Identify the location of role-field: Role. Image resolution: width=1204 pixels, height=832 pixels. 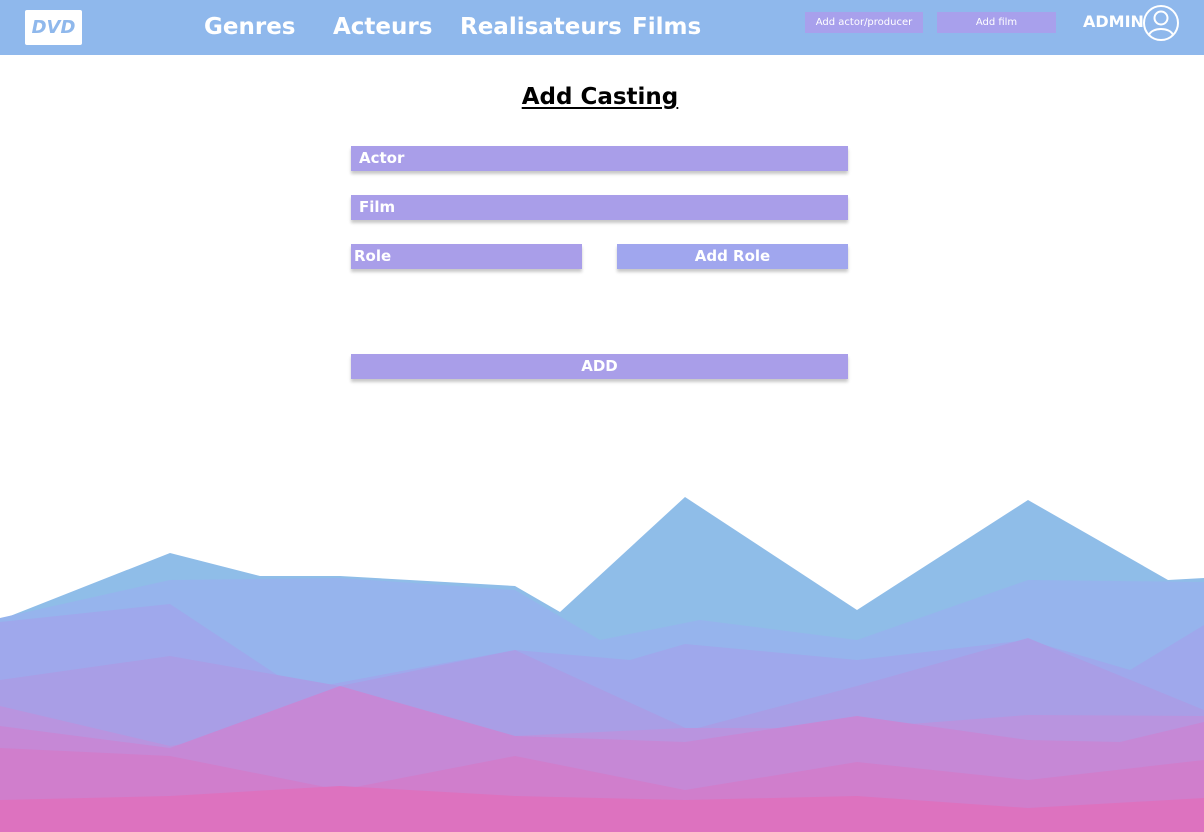
(466, 256).